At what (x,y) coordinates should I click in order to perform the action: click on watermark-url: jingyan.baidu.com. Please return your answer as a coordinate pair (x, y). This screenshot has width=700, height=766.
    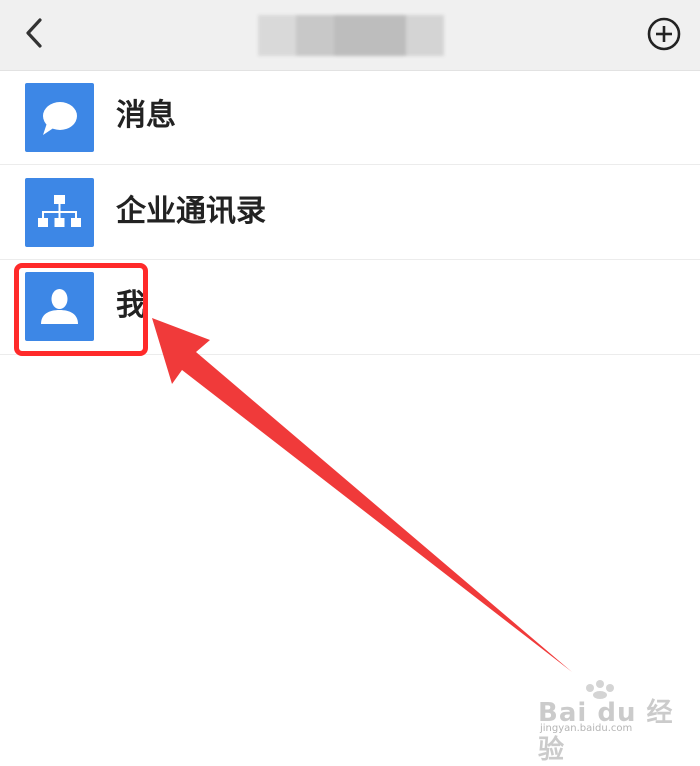
    Looking at the image, I should click on (586, 728).